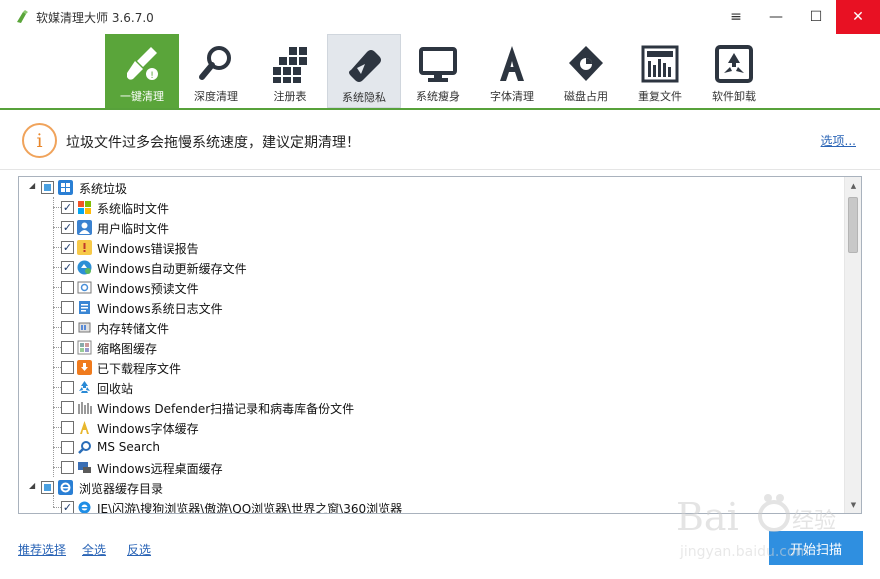  I want to click on item-label: Windows Defender扫描记录和病毒库备份文件, so click(226, 409).